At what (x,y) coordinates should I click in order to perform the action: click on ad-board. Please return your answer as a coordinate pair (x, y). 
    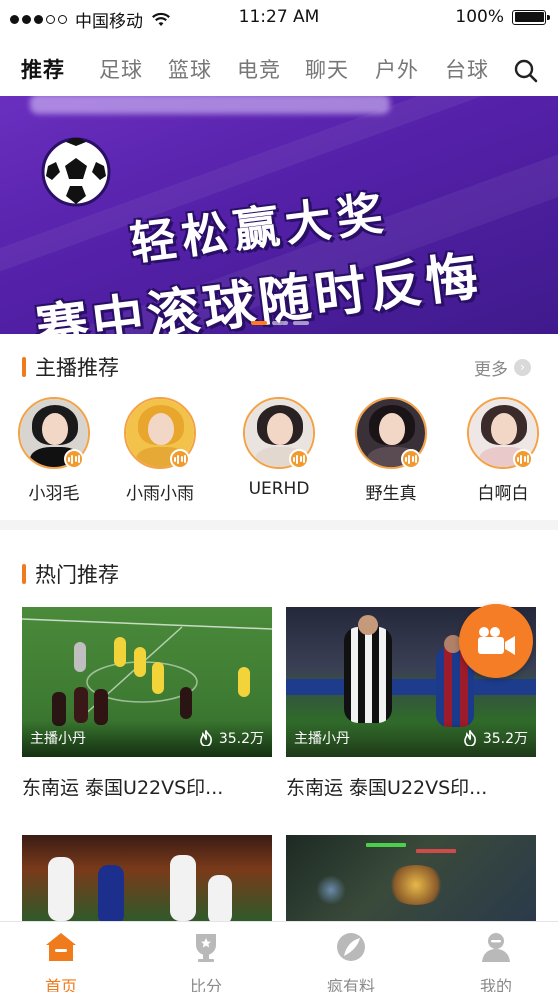
    Looking at the image, I should click on (411, 687).